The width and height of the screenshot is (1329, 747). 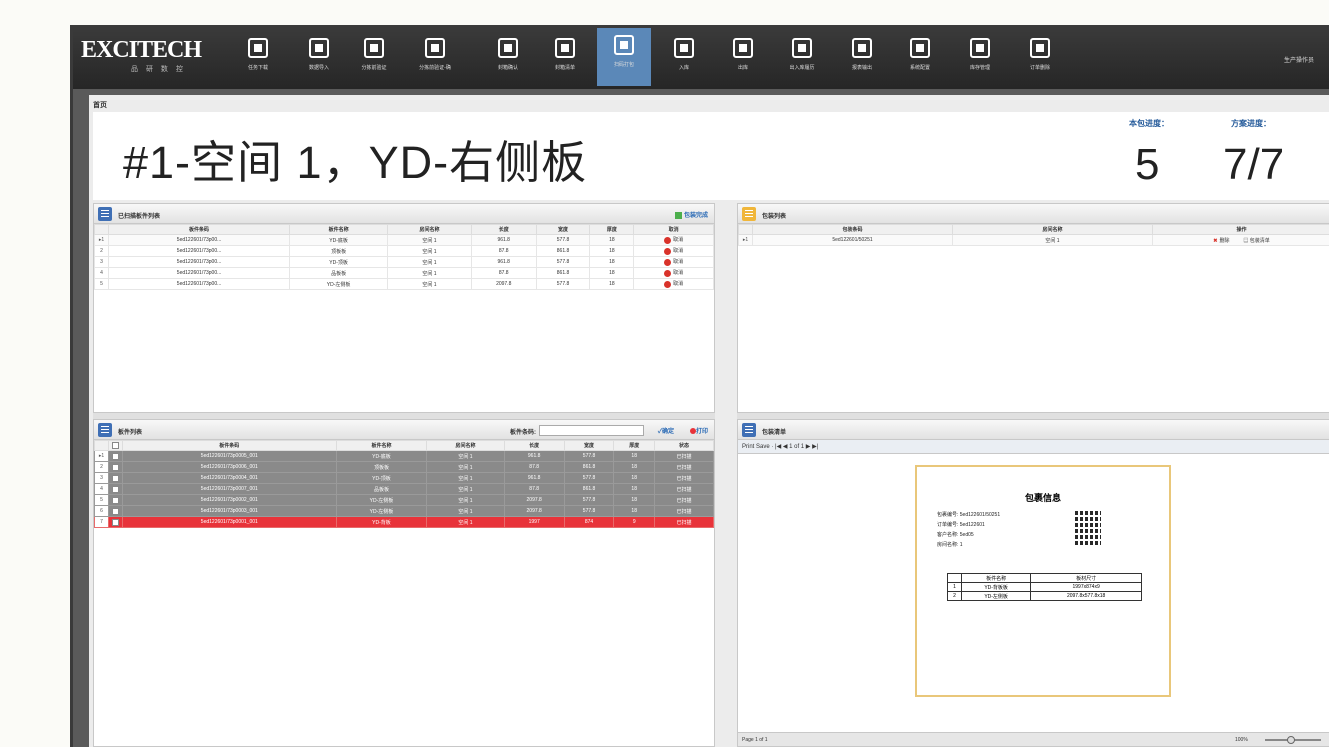 What do you see at coordinates (100, 105) in the screenshot?
I see `breadcrumb: 首页` at bounding box center [100, 105].